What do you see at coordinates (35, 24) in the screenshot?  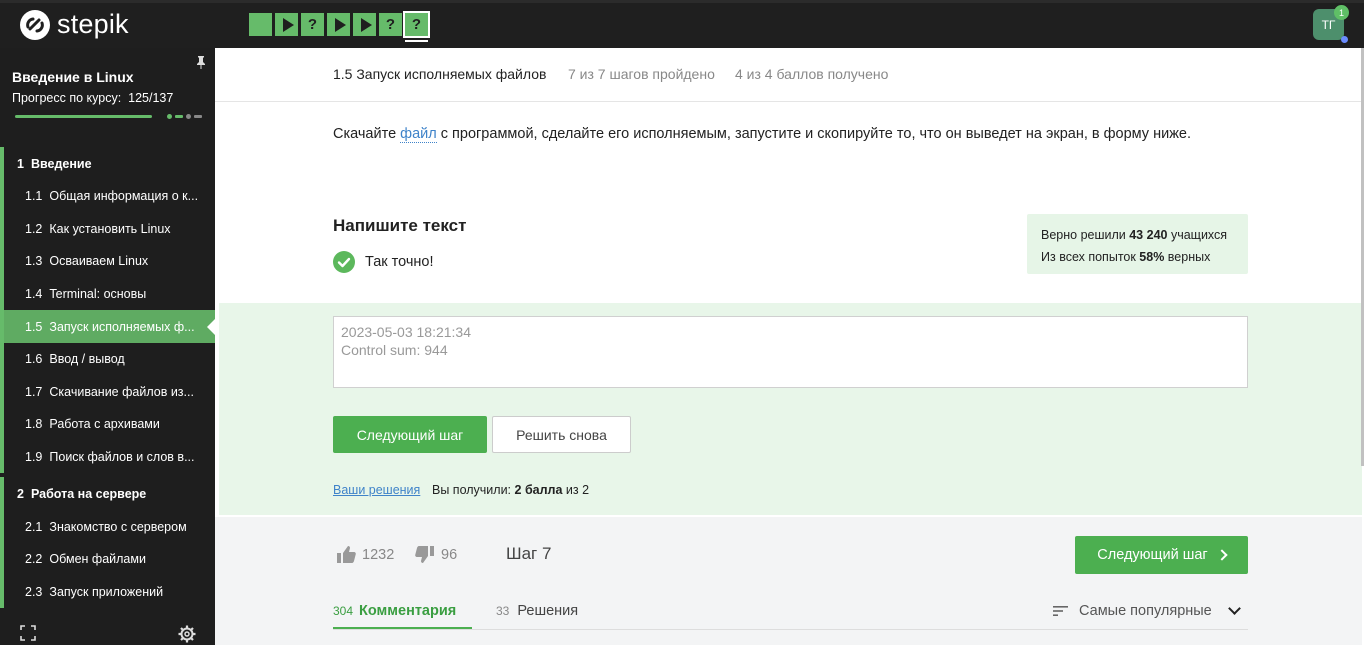 I see `stepik-logo-icon` at bounding box center [35, 24].